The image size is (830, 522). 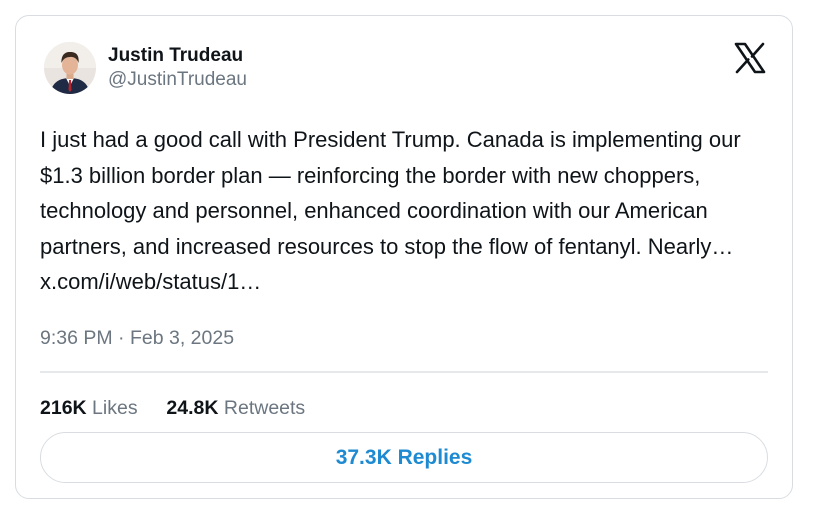 What do you see at coordinates (63, 408) in the screenshot?
I see `likes-count: 216K` at bounding box center [63, 408].